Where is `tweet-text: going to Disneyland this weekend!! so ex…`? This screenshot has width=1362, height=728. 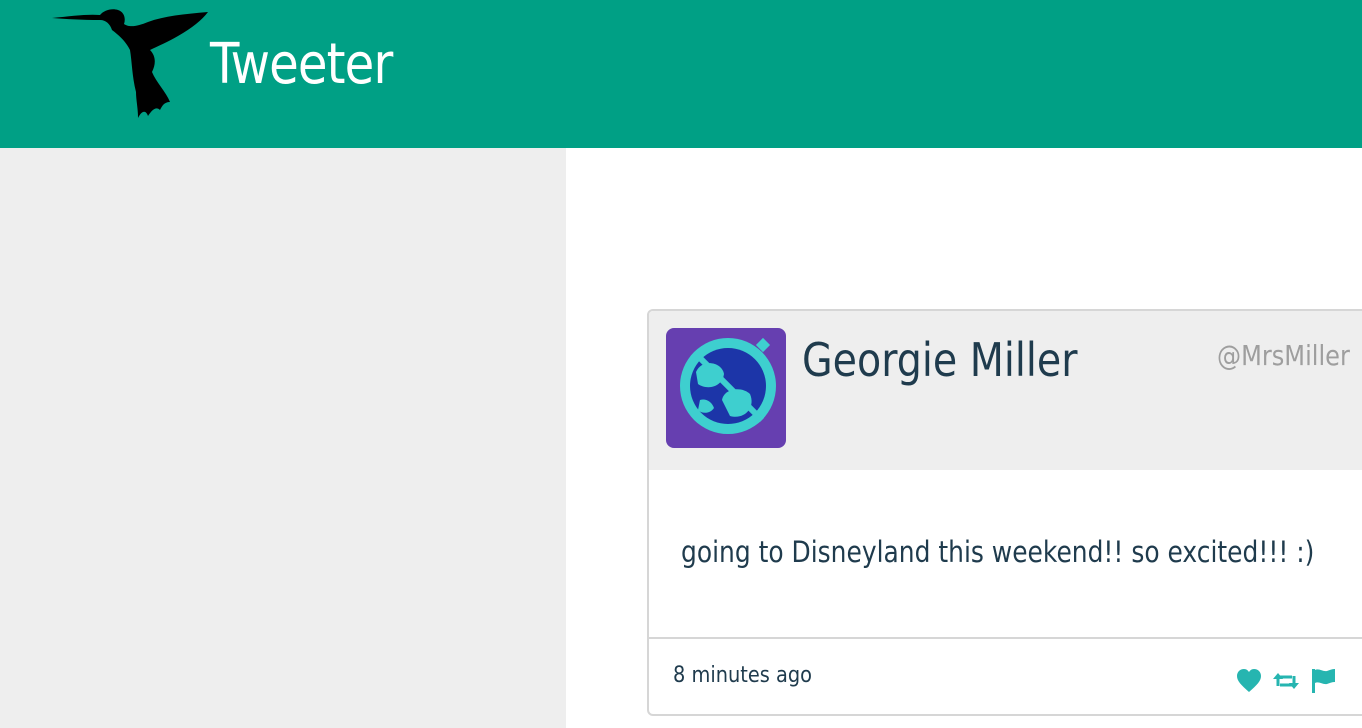 tweet-text: going to Disneyland this weekend!! so ex… is located at coordinates (998, 552).